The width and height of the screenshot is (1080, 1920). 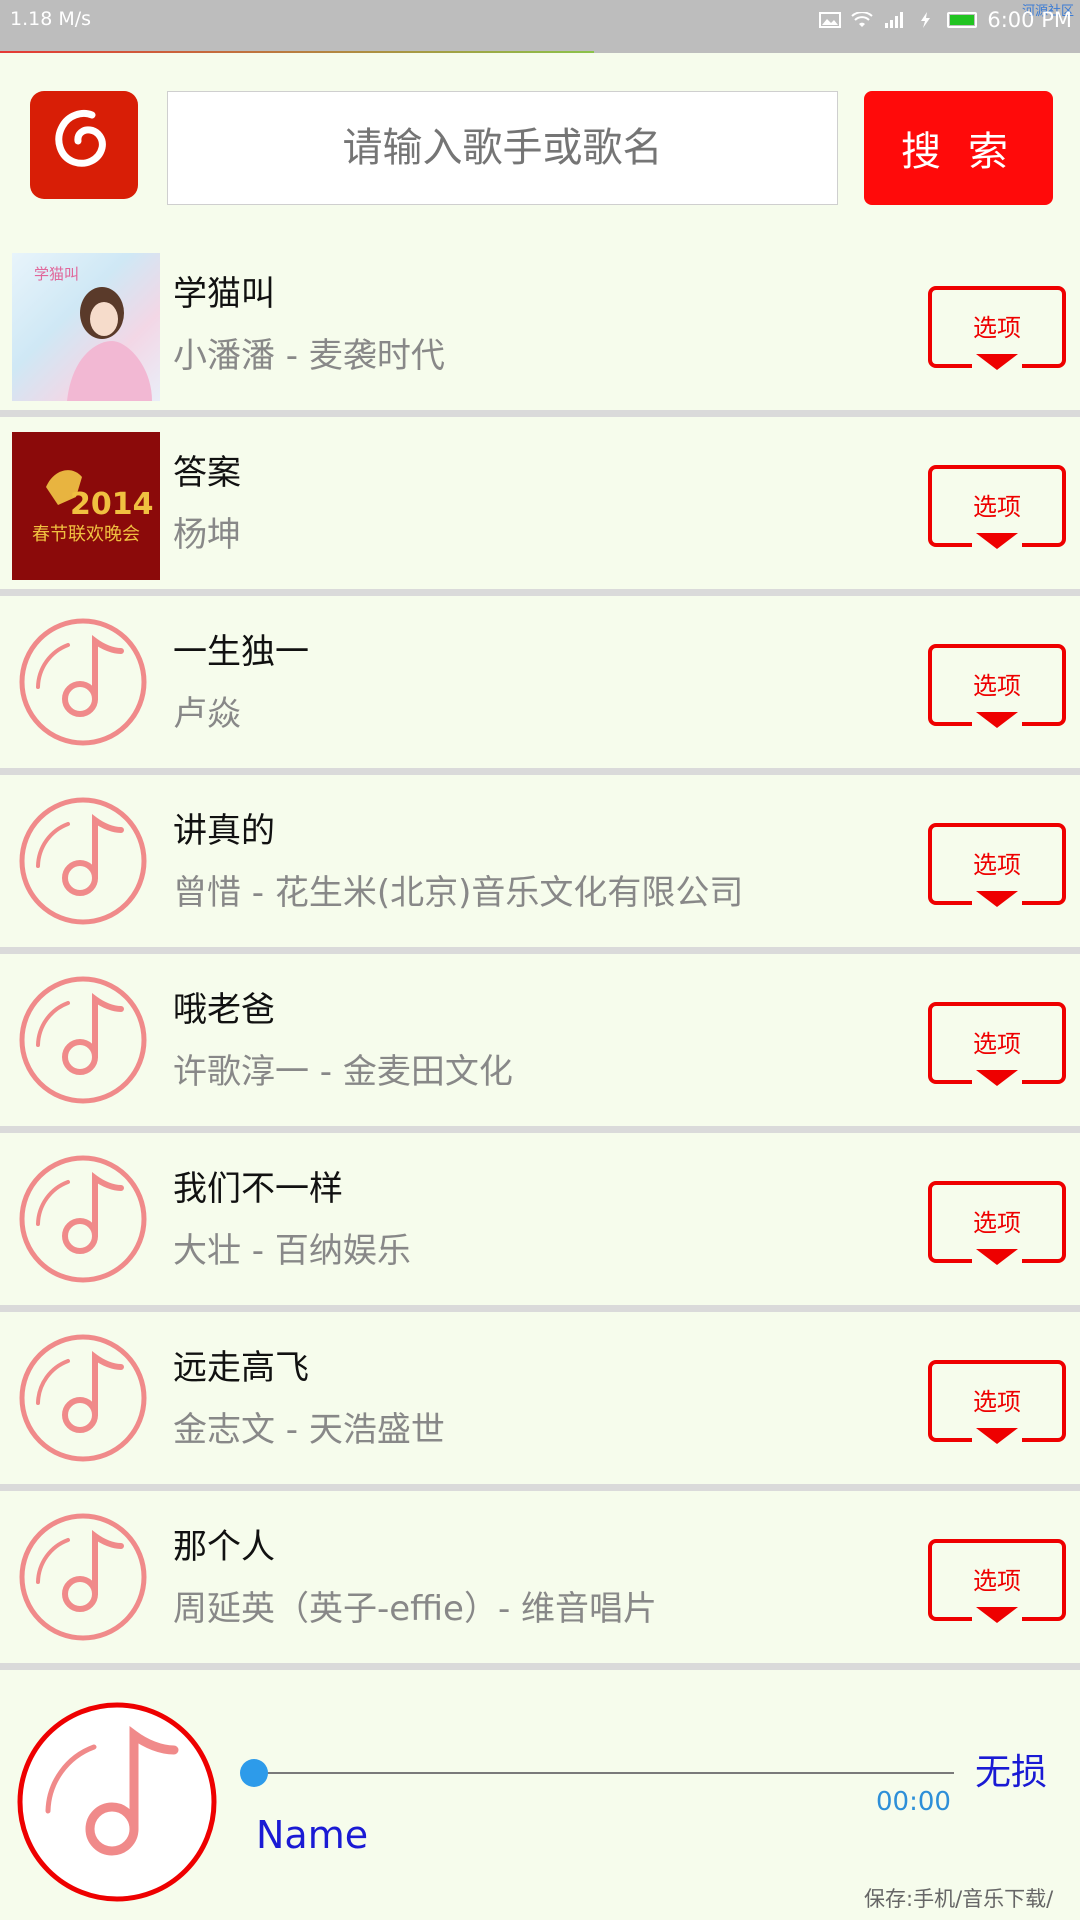 What do you see at coordinates (224, 831) in the screenshot?
I see `song-title: 讲真的` at bounding box center [224, 831].